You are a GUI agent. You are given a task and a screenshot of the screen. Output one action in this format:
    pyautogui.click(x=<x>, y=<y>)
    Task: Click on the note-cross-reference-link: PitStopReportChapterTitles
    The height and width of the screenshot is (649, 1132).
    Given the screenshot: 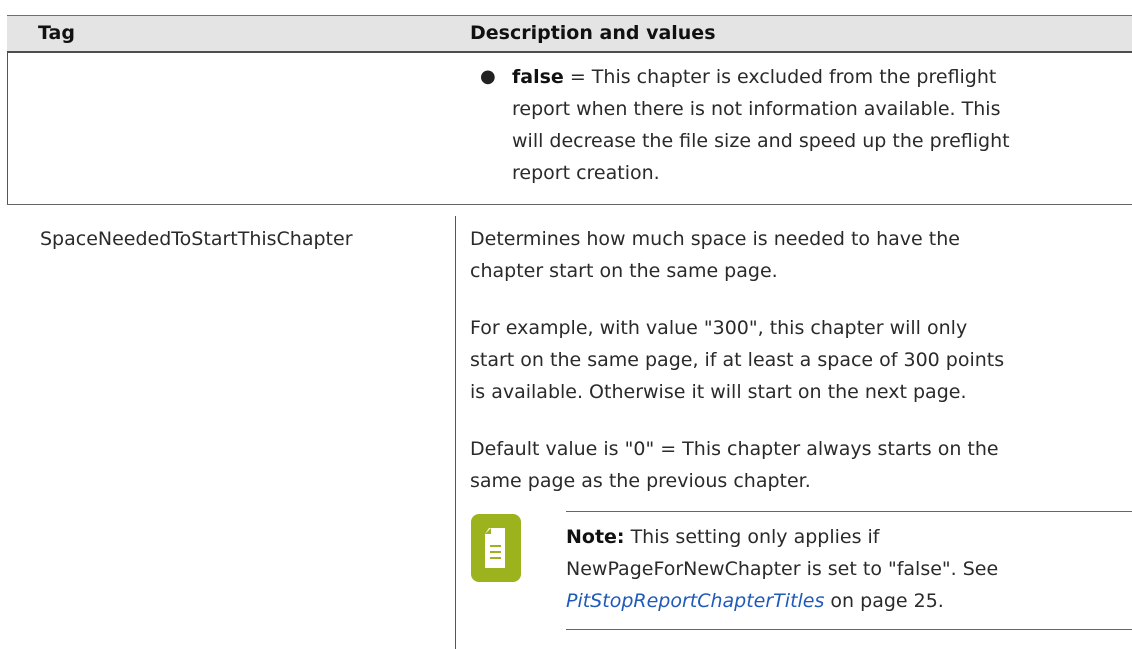 What is the action you would take?
    pyautogui.click(x=695, y=601)
    